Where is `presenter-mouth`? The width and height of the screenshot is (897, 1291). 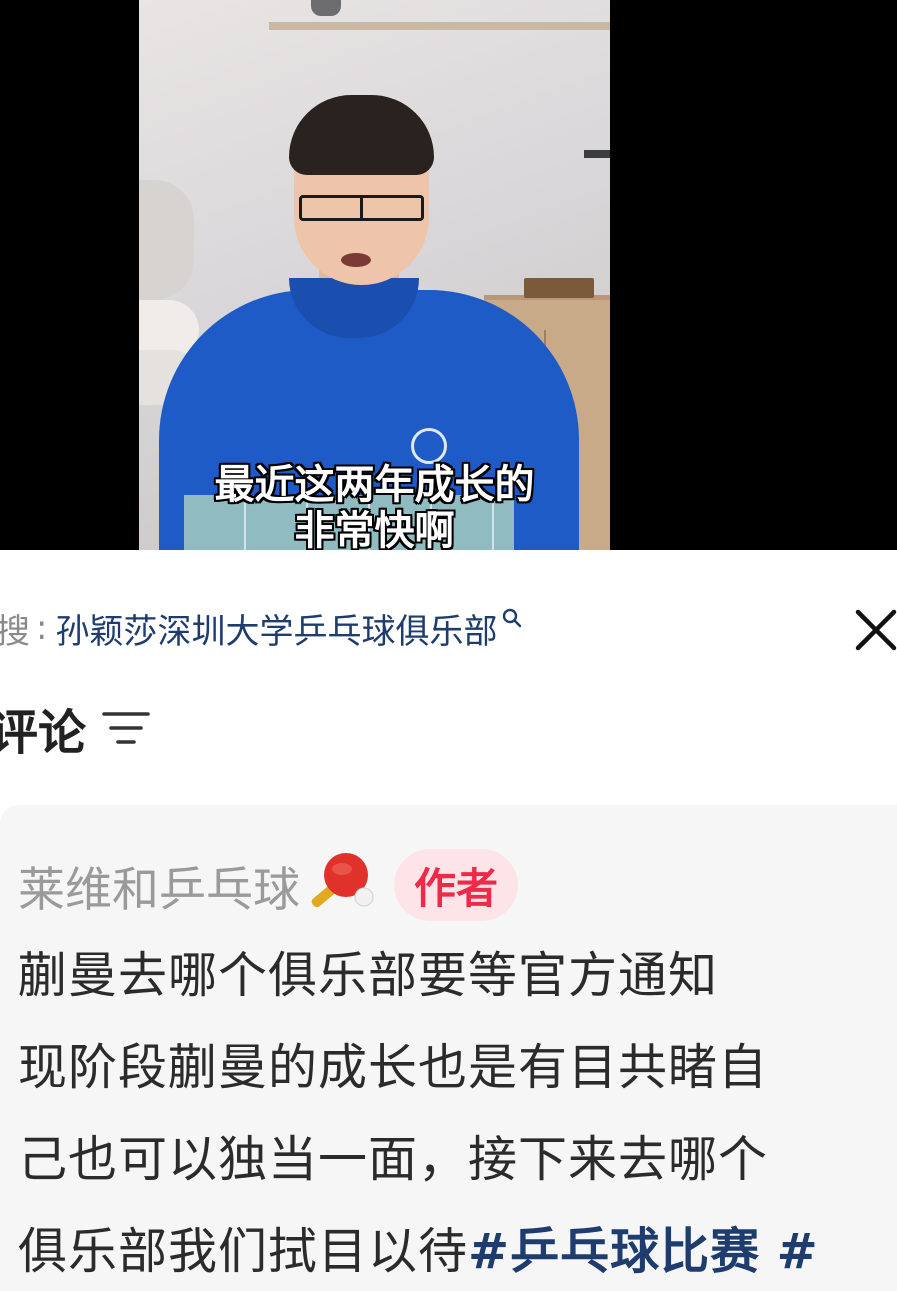
presenter-mouth is located at coordinates (356, 260).